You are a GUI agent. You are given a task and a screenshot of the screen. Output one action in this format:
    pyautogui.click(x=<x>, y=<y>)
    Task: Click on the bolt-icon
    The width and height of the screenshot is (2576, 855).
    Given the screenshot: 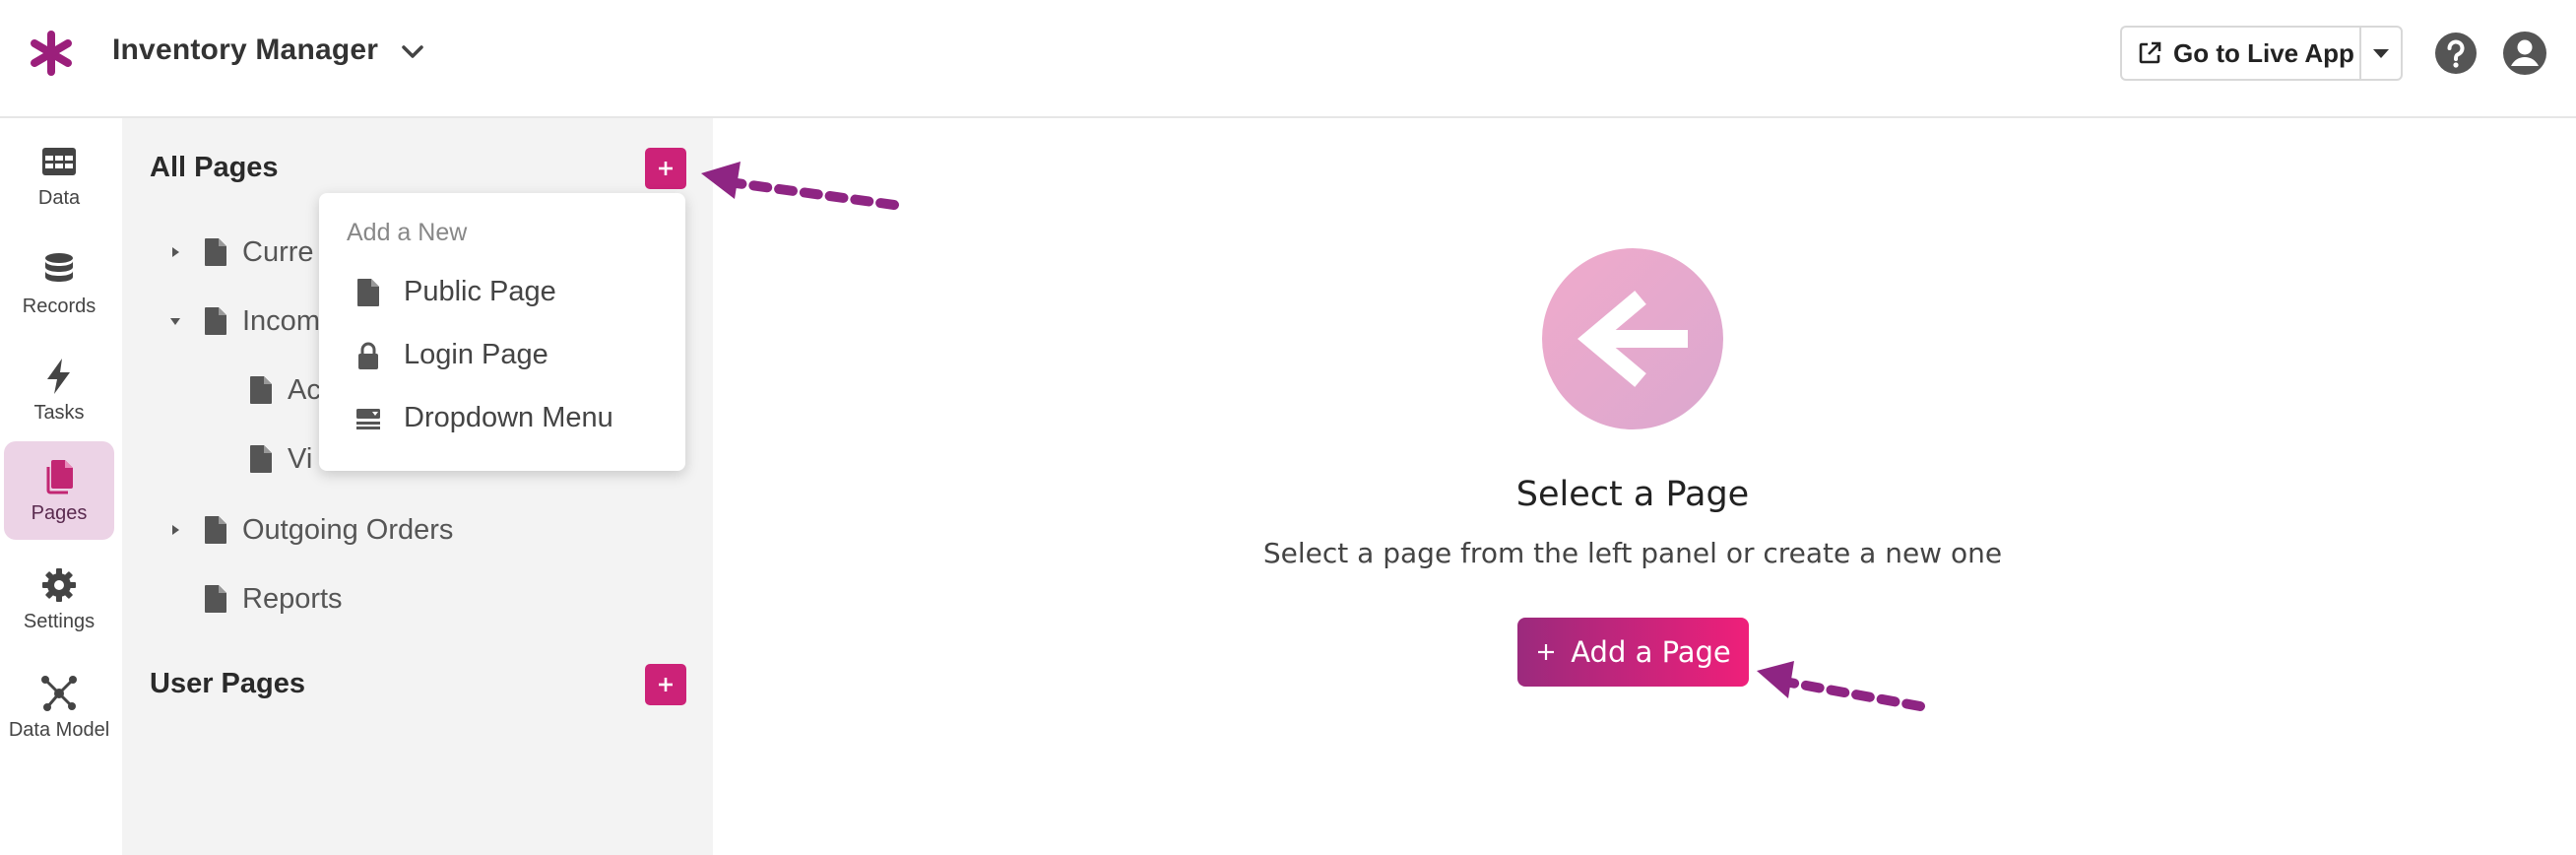 What is the action you would take?
    pyautogui.click(x=58, y=376)
    